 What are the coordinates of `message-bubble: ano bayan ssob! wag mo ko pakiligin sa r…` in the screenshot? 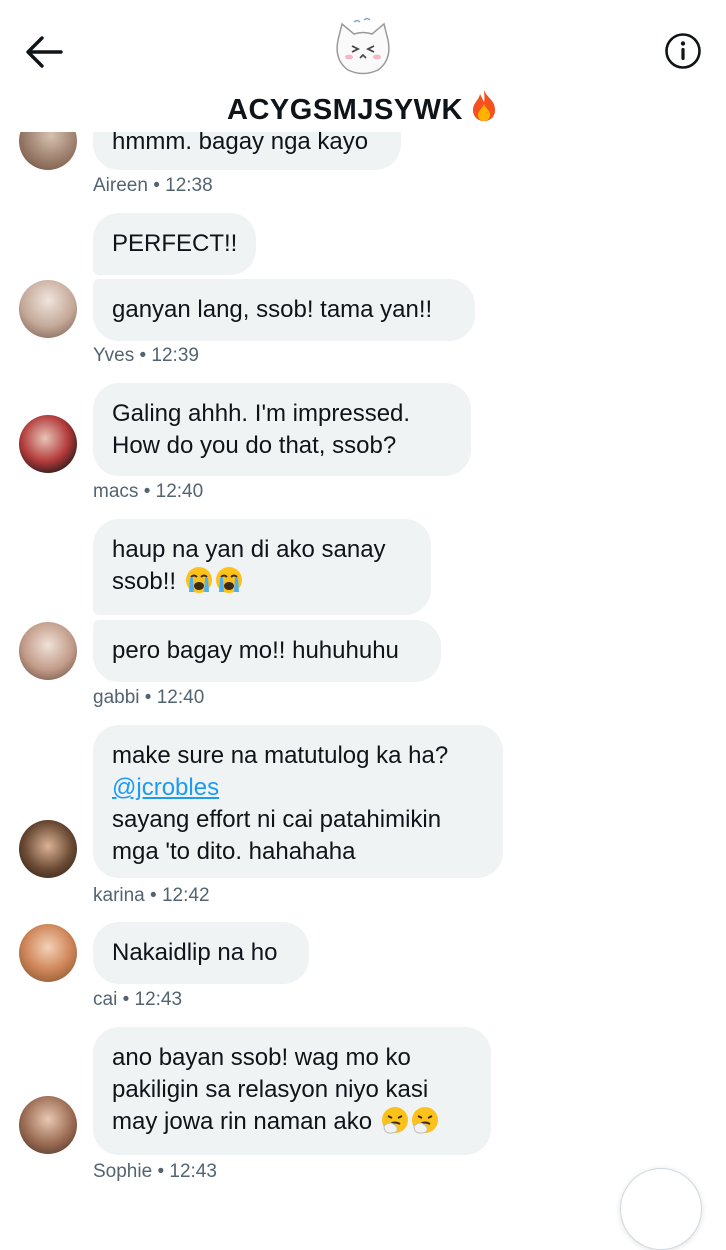 It's located at (292, 1091).